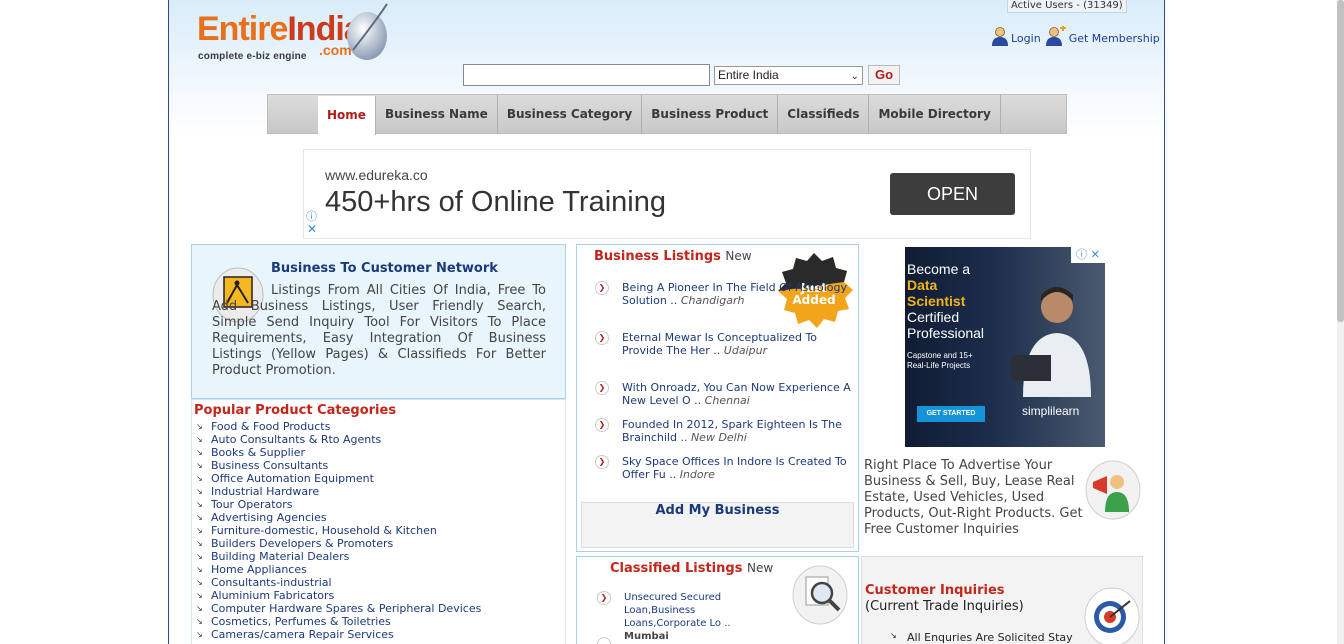 The width and height of the screenshot is (1344, 644). What do you see at coordinates (951, 414) in the screenshot?
I see `get-started-button: GET STARTED` at bounding box center [951, 414].